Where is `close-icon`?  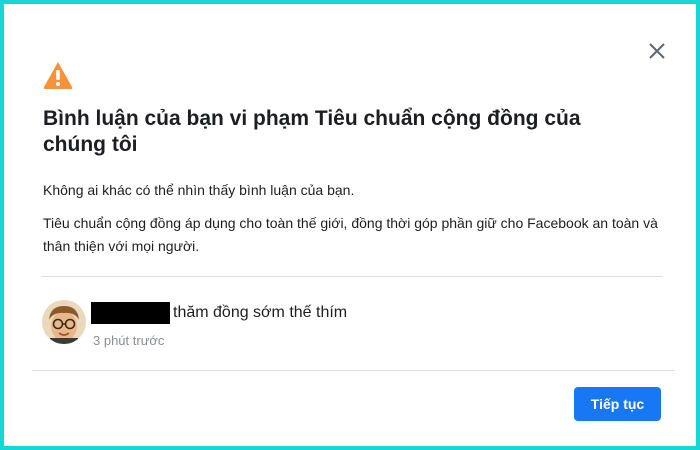
close-icon is located at coordinates (657, 51).